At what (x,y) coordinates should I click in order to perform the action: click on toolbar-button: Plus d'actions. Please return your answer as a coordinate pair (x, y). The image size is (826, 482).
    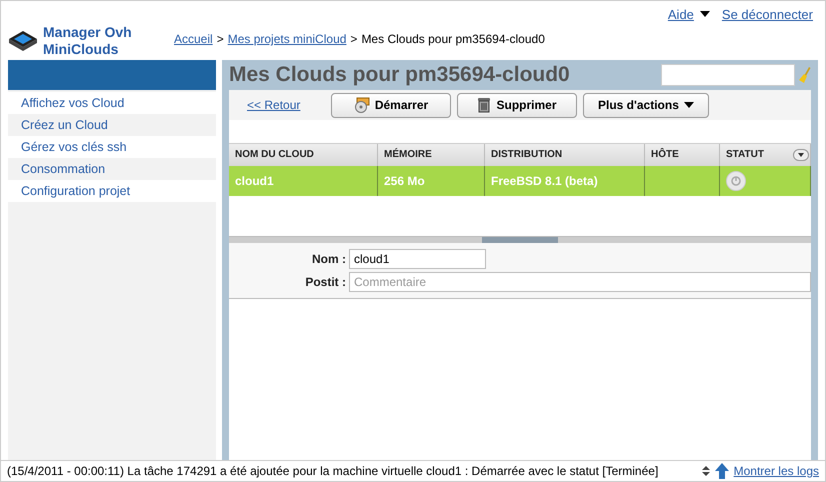
    Looking at the image, I should click on (646, 105).